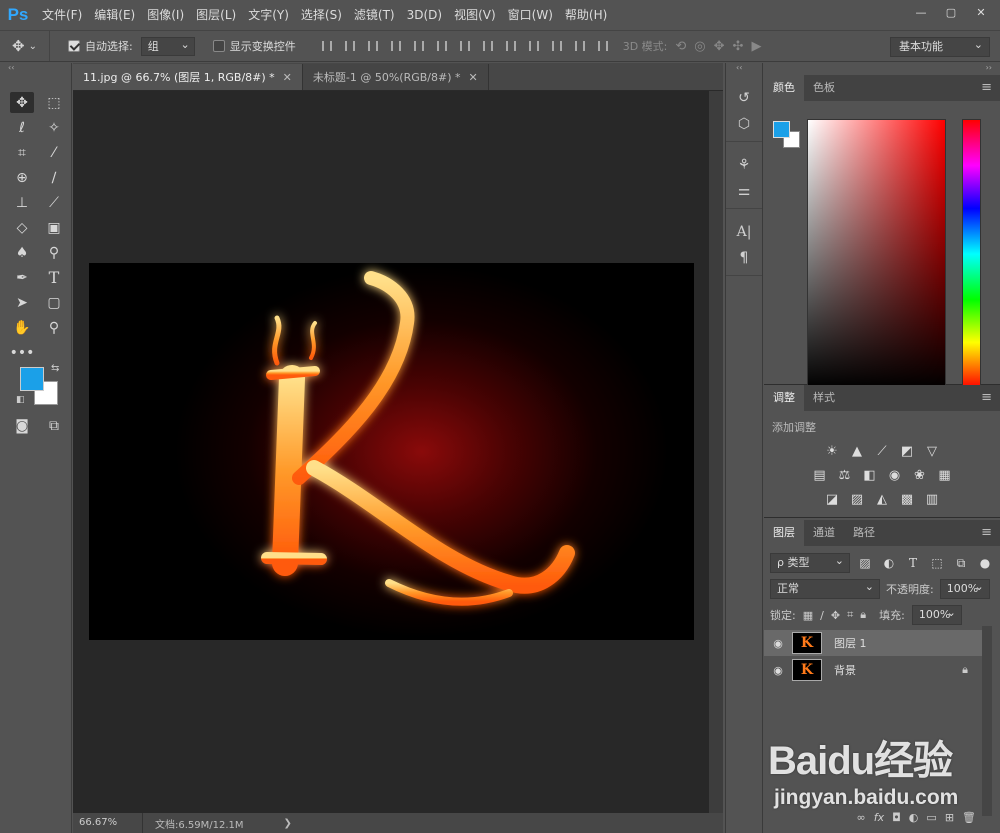 Image resolution: width=1000 pixels, height=833 pixels. Describe the element at coordinates (873, 643) in the screenshot. I see `layer-row: ◉ K 图层 1` at that location.